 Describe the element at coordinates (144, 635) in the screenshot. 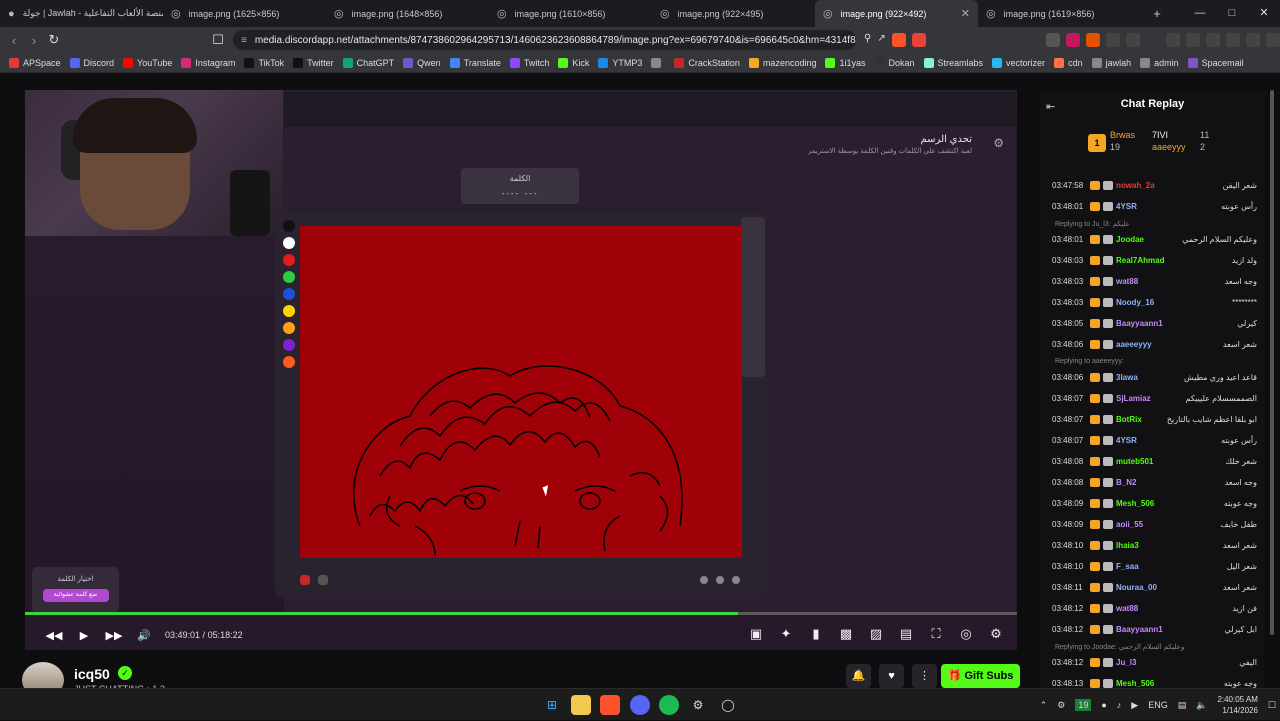

I see `volume-icon: 🔊` at that location.